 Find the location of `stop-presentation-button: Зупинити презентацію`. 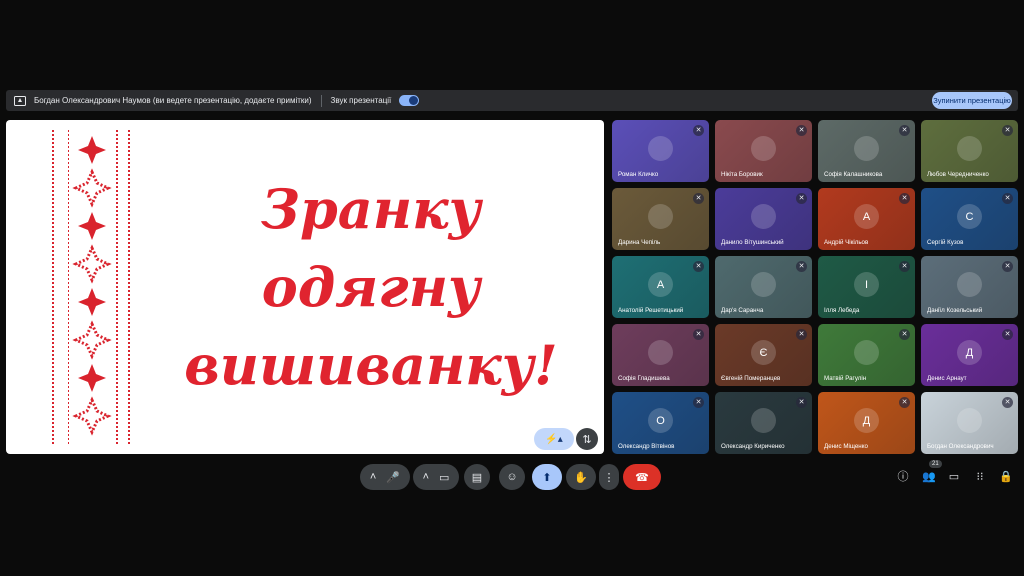

stop-presentation-button: Зупинити презентацію is located at coordinates (972, 100).